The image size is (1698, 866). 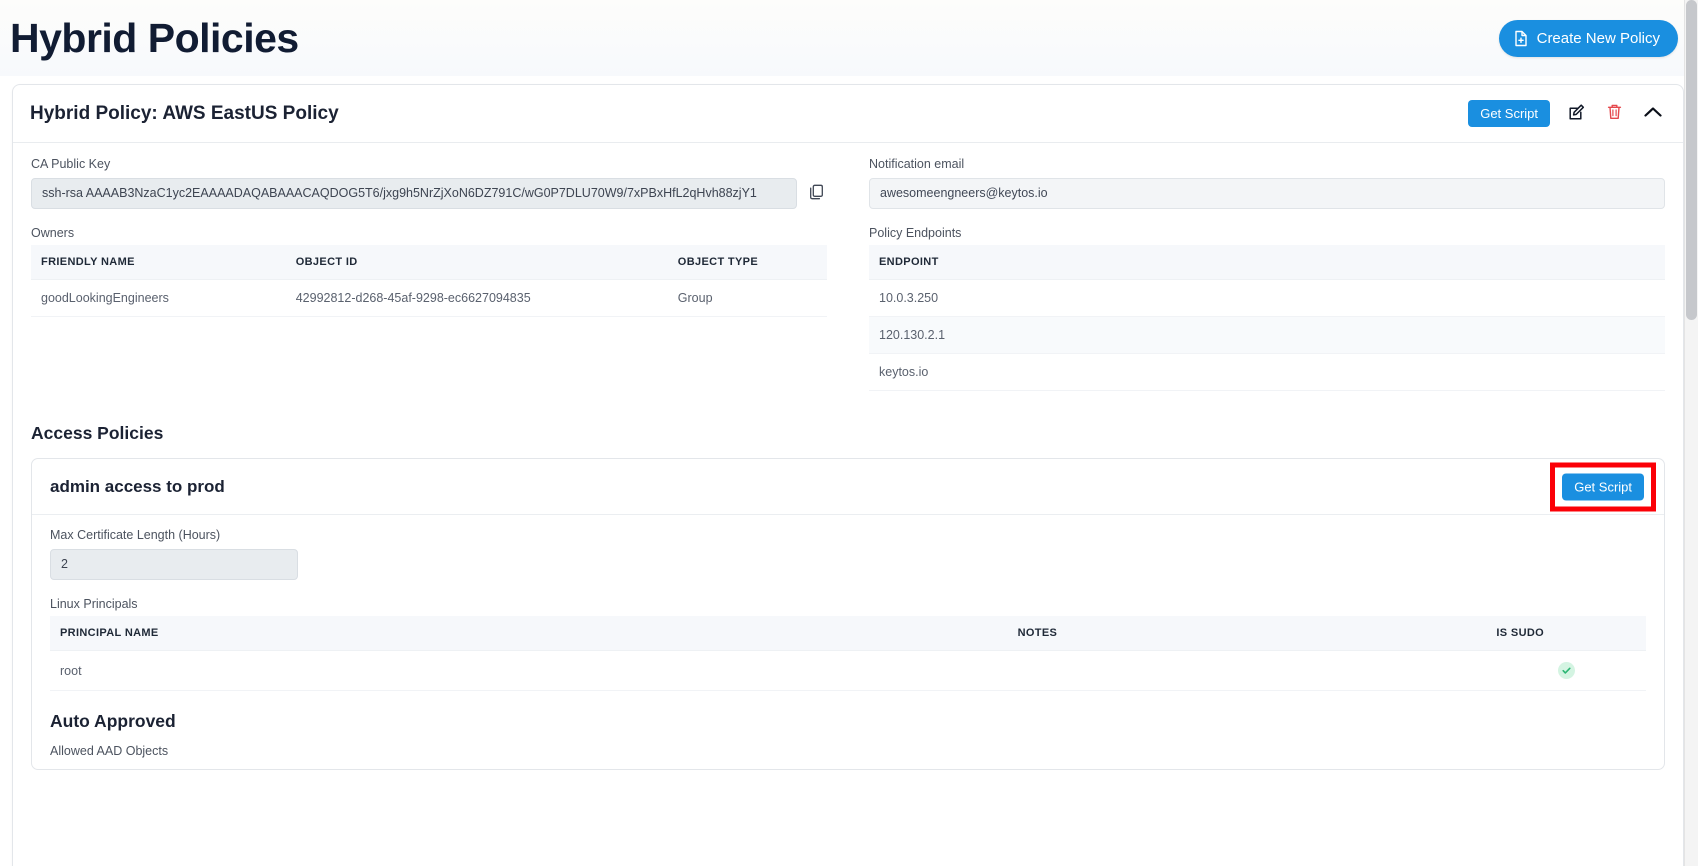 I want to click on page-header: Hybrid Policies Create New Policy, so click(x=849, y=38).